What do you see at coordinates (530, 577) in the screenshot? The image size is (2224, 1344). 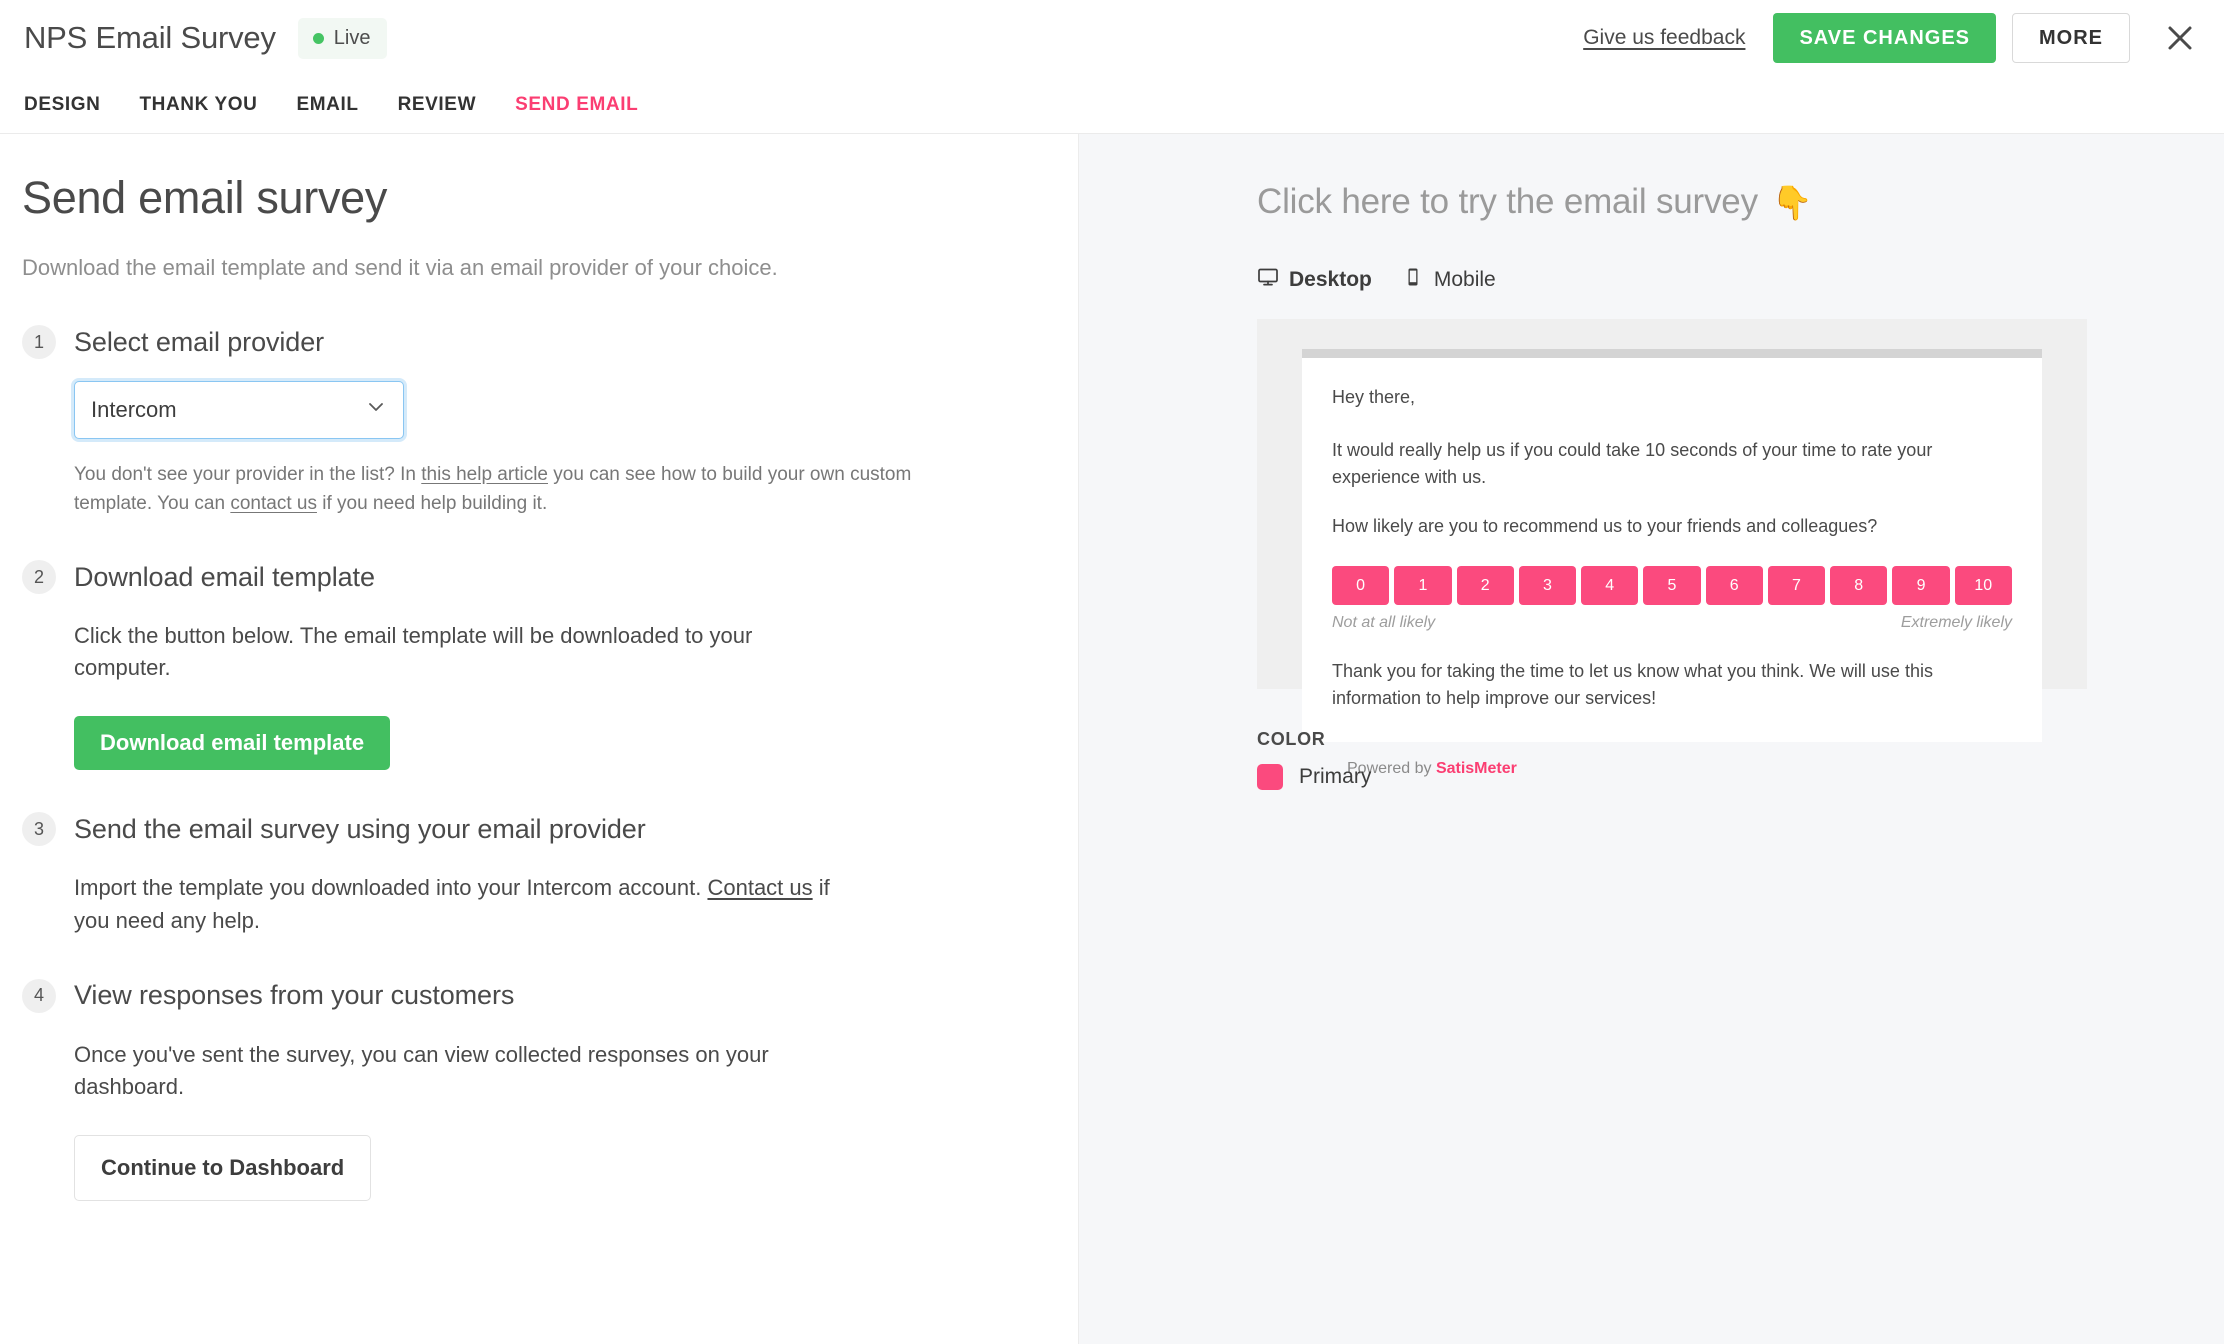 I see `step-2-header: 2 Download email template` at bounding box center [530, 577].